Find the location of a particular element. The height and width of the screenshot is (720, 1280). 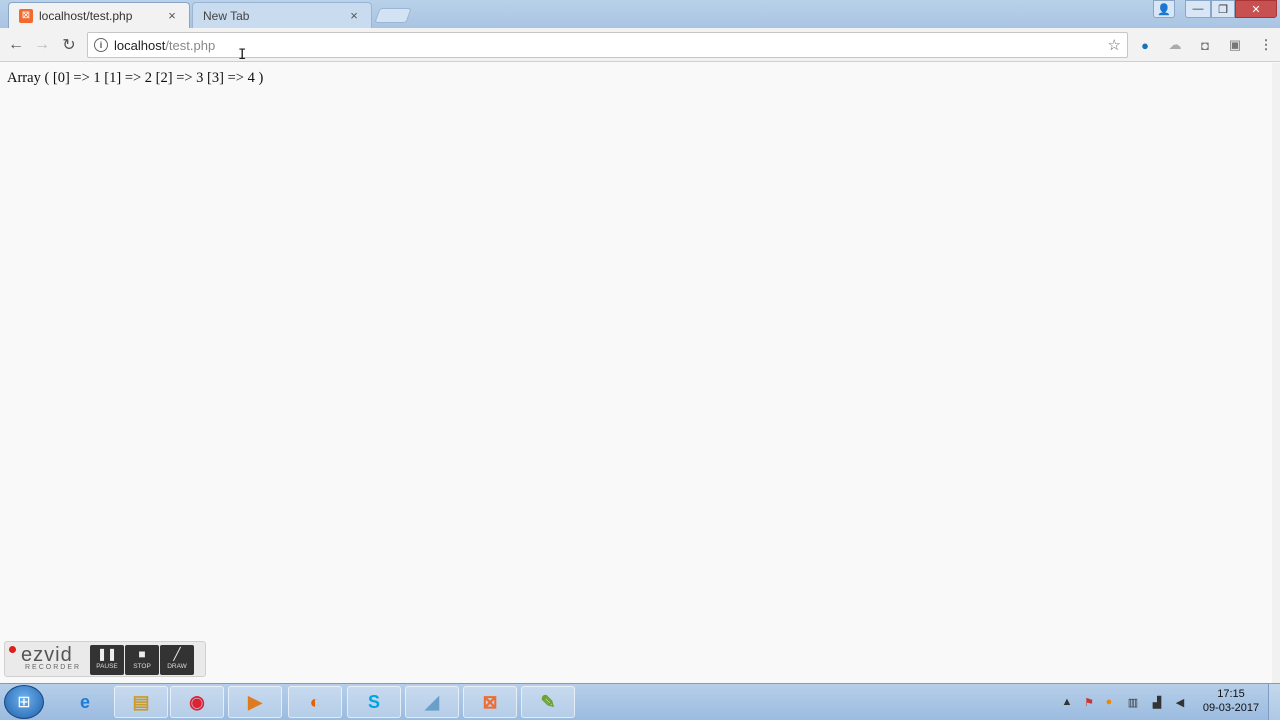

ezvid-recorder-widget: ezvid RECORDER ❚❚ PAUSE ■ STOP ╱ DRAW is located at coordinates (105, 659).